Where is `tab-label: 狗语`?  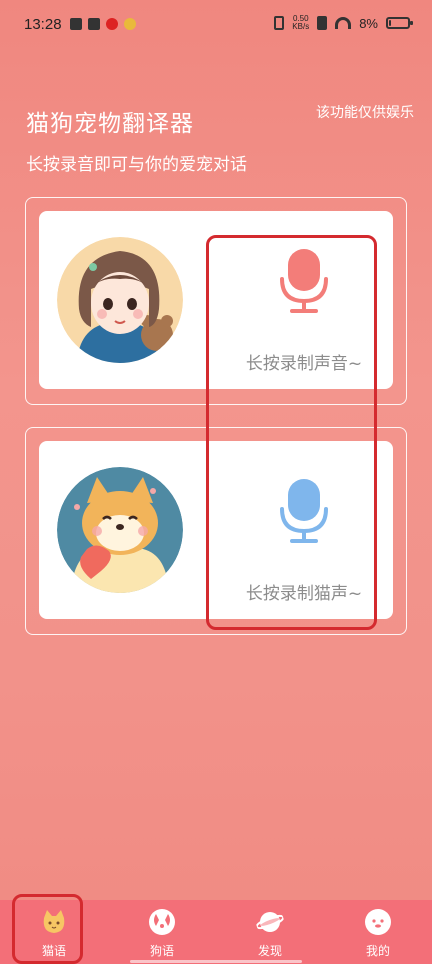 tab-label: 狗语 is located at coordinates (161, 951).